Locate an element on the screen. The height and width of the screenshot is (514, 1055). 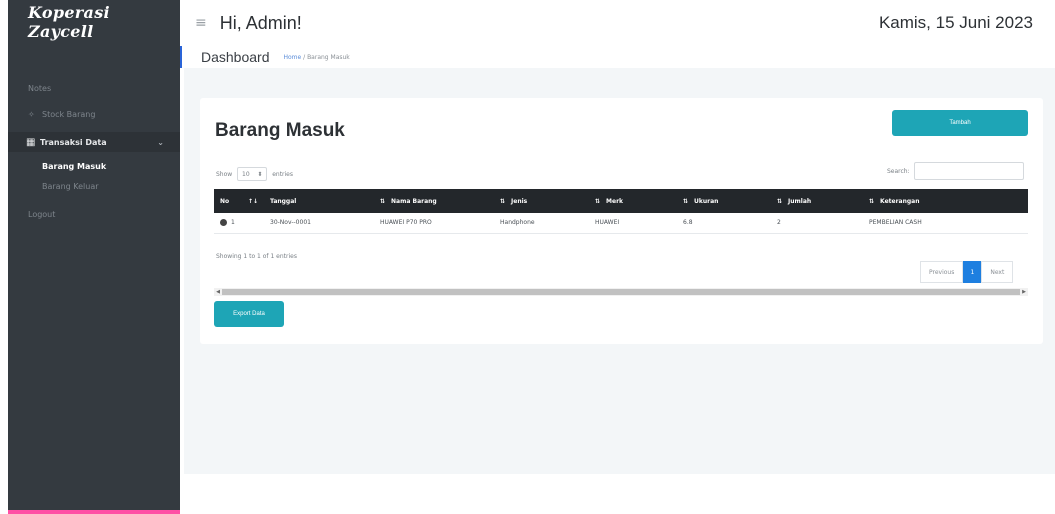
pagination-next: Next is located at coordinates (997, 272).